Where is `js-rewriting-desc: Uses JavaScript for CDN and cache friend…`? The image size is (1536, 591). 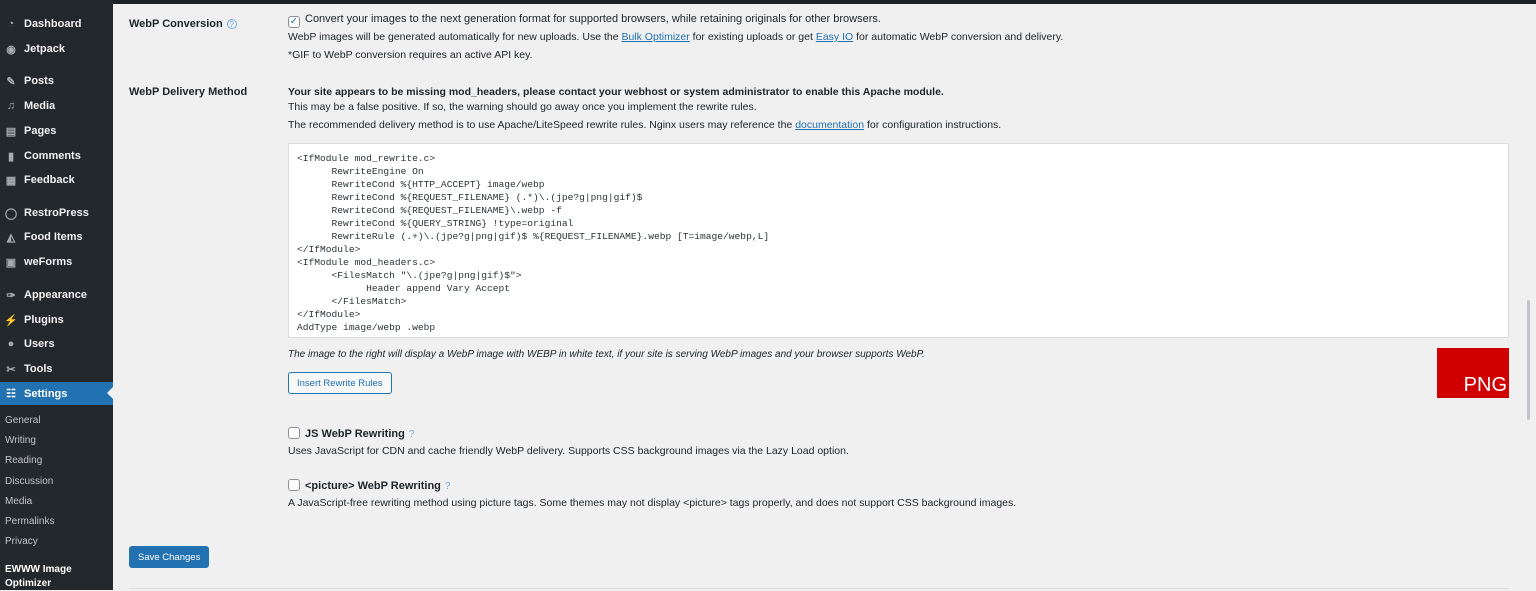 js-rewriting-desc: Uses JavaScript for CDN and cache friend… is located at coordinates (568, 451).